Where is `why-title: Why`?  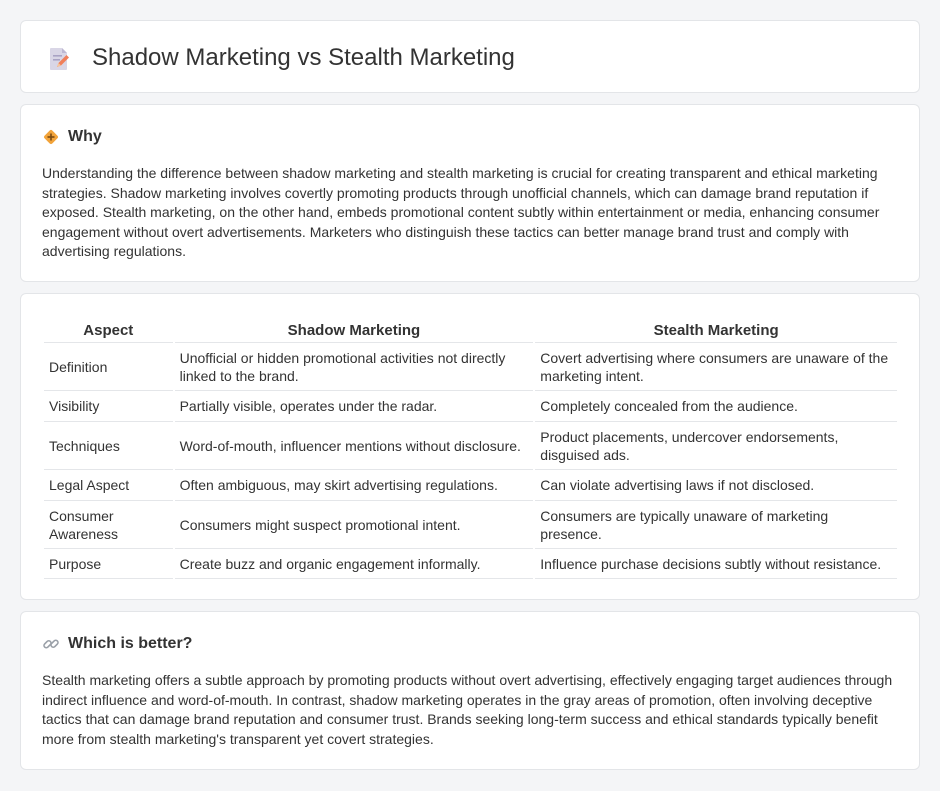 why-title: Why is located at coordinates (85, 136).